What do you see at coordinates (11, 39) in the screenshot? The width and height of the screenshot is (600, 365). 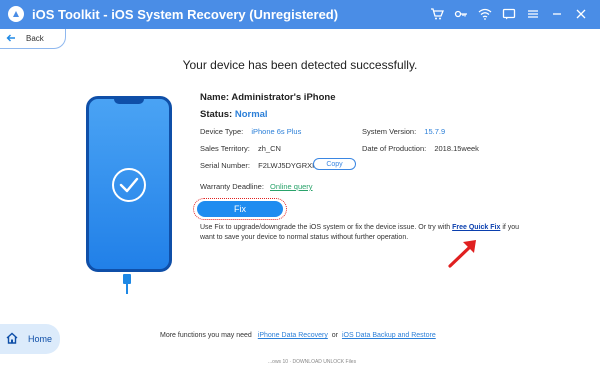 I see `back-arrow-icon` at bounding box center [11, 39].